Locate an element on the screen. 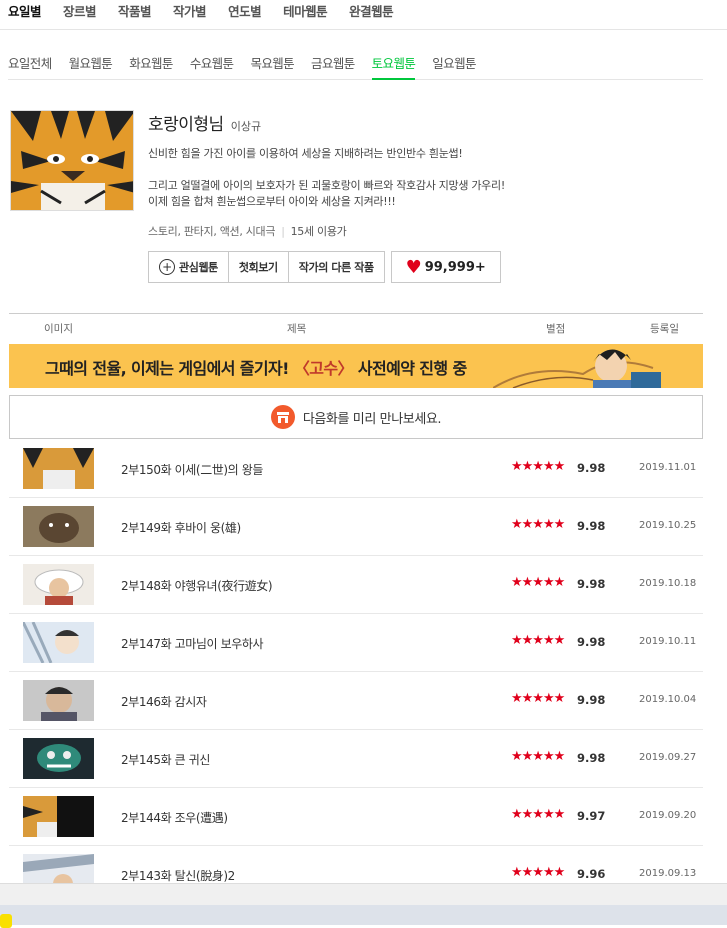 The width and height of the screenshot is (727, 928). tab-by-year: 연도별 is located at coordinates (245, 12).